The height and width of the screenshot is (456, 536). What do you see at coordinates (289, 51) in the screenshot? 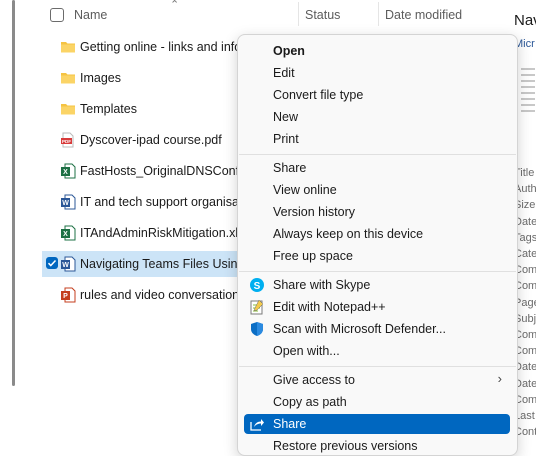
I see `menu-item-label: Open` at bounding box center [289, 51].